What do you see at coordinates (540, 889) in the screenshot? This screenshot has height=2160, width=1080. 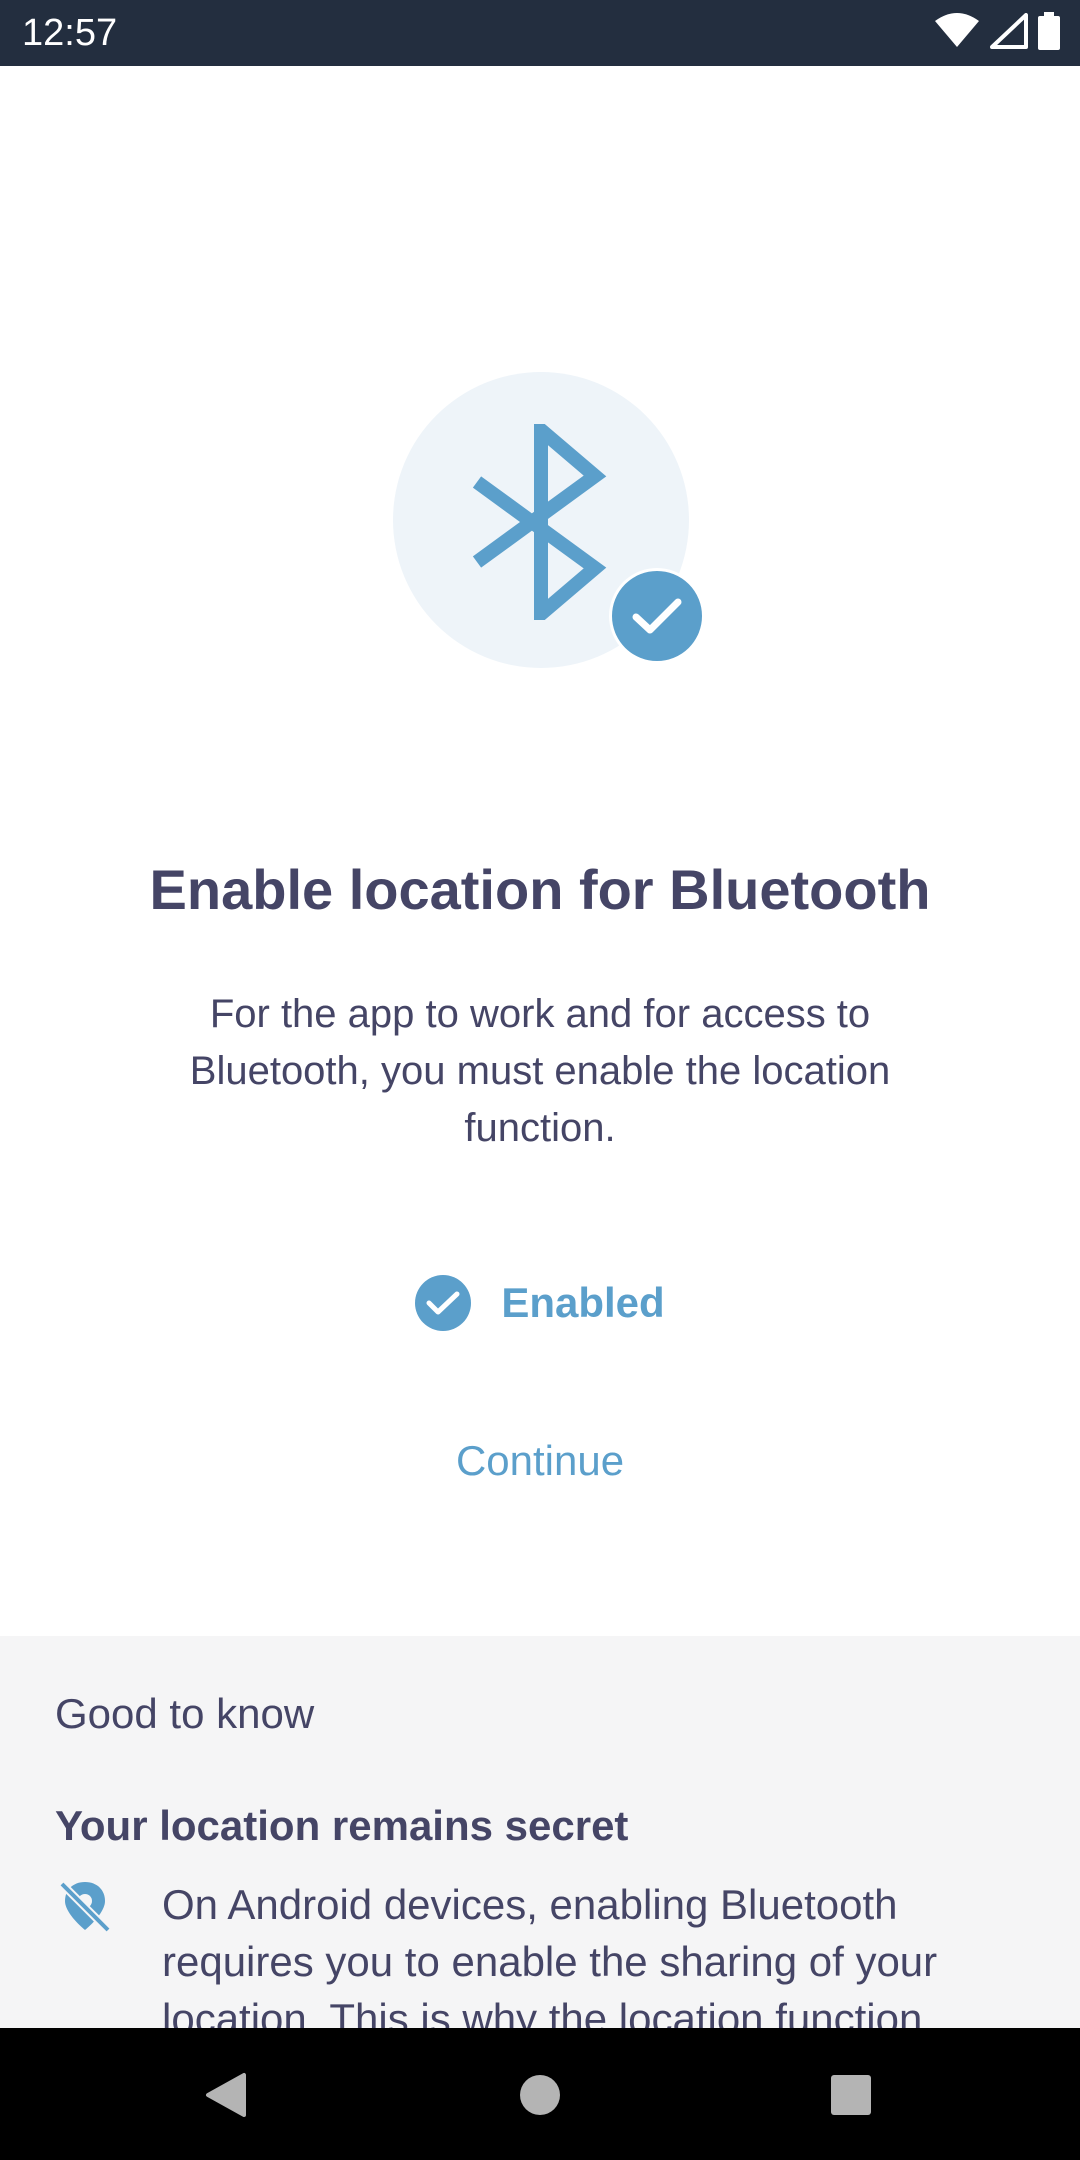 I see `page-title: Enable location for Bluetooth` at bounding box center [540, 889].